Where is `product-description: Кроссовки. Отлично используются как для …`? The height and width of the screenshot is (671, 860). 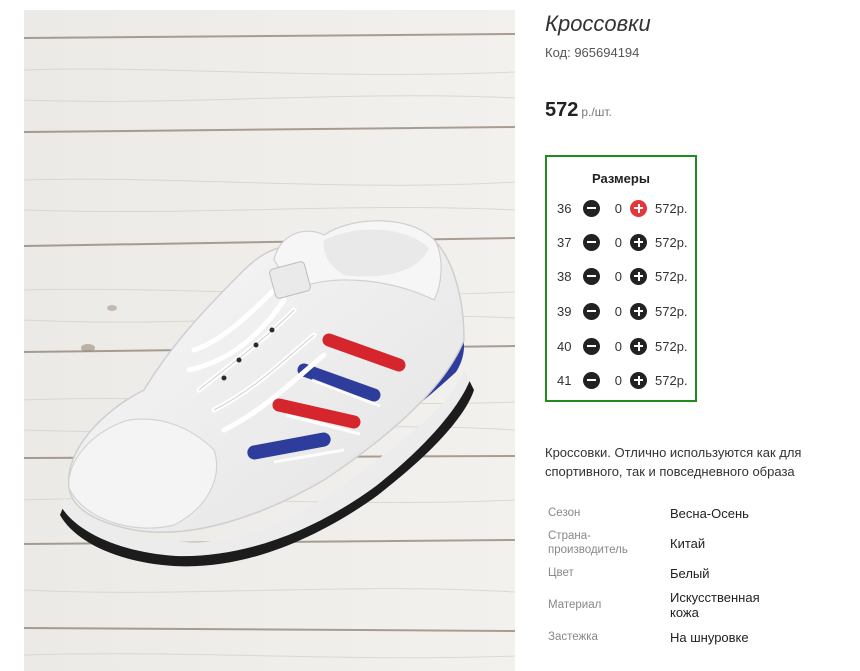 product-description: Кроссовки. Отлично используются как для … is located at coordinates (673, 462).